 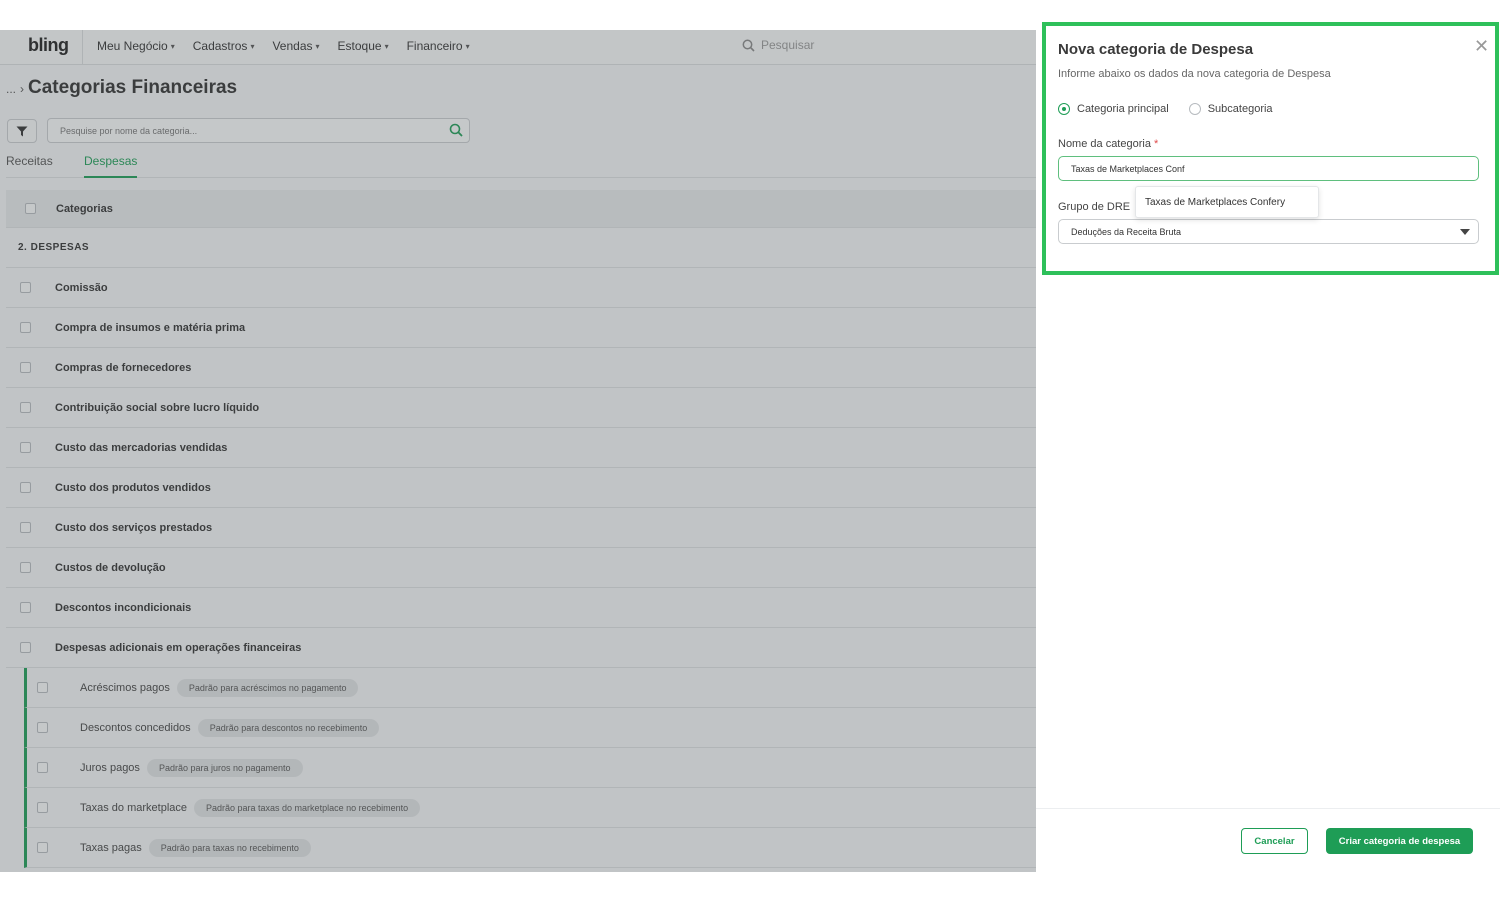 What do you see at coordinates (521, 448) in the screenshot?
I see `table-row: Custo das mercadorias vendidas` at bounding box center [521, 448].